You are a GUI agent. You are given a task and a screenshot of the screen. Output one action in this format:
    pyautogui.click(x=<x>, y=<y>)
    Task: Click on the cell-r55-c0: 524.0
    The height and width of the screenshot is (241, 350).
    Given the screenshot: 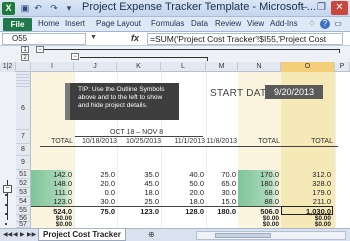 What is the action you would take?
    pyautogui.click(x=52, y=211)
    